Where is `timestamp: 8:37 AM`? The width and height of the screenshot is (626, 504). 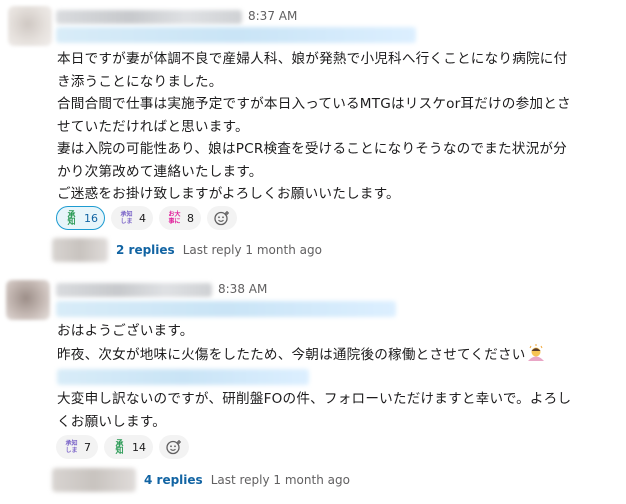 timestamp: 8:37 AM is located at coordinates (272, 16).